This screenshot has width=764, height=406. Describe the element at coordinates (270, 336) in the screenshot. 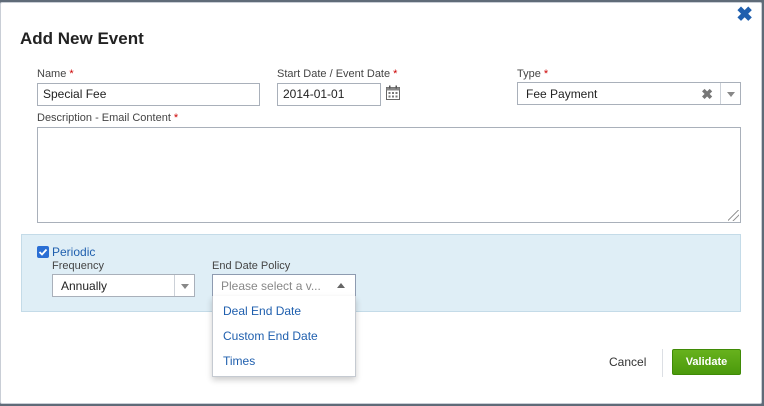

I see `dropdown-option-custom-end-date: Custom End Date` at that location.